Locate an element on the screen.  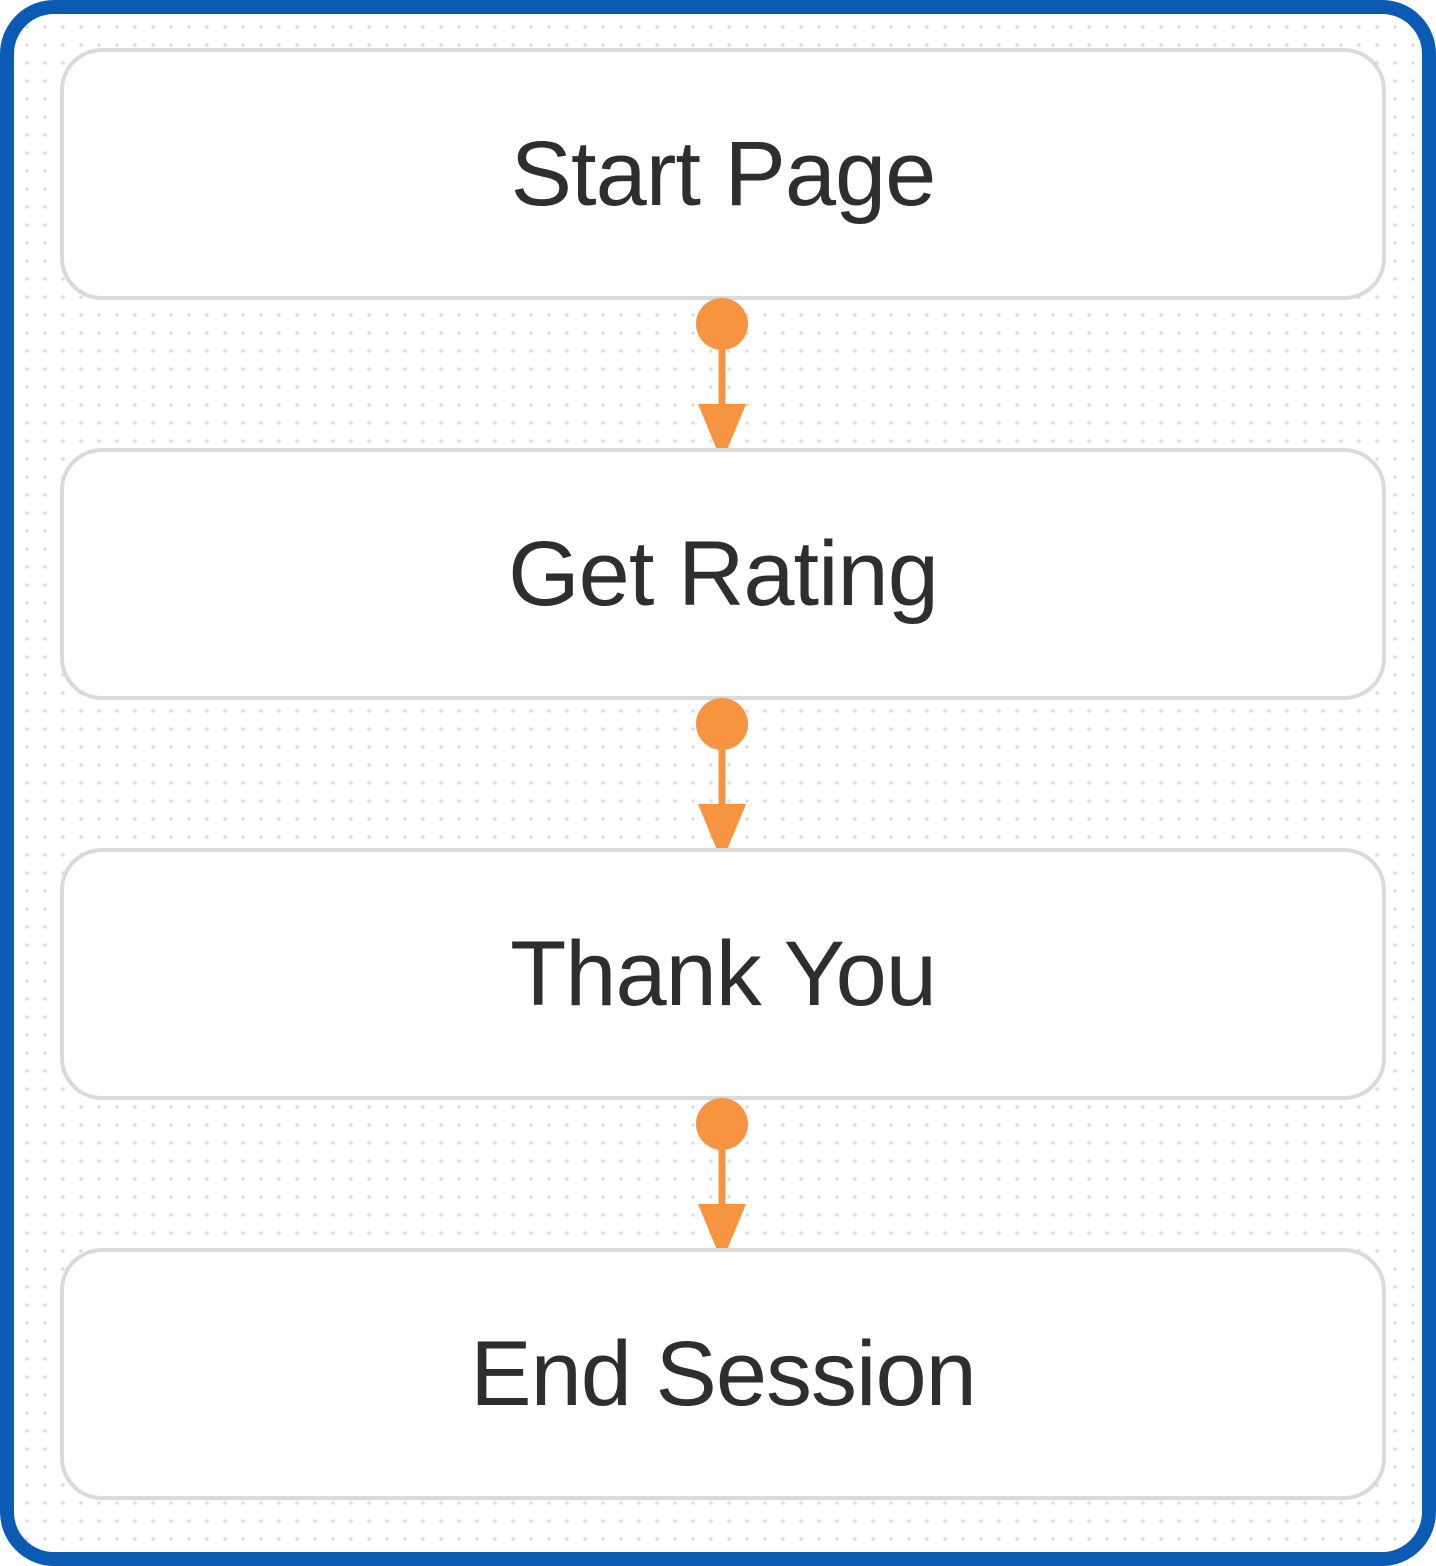
flow-node-end-session: End Session is located at coordinates (723, 1374).